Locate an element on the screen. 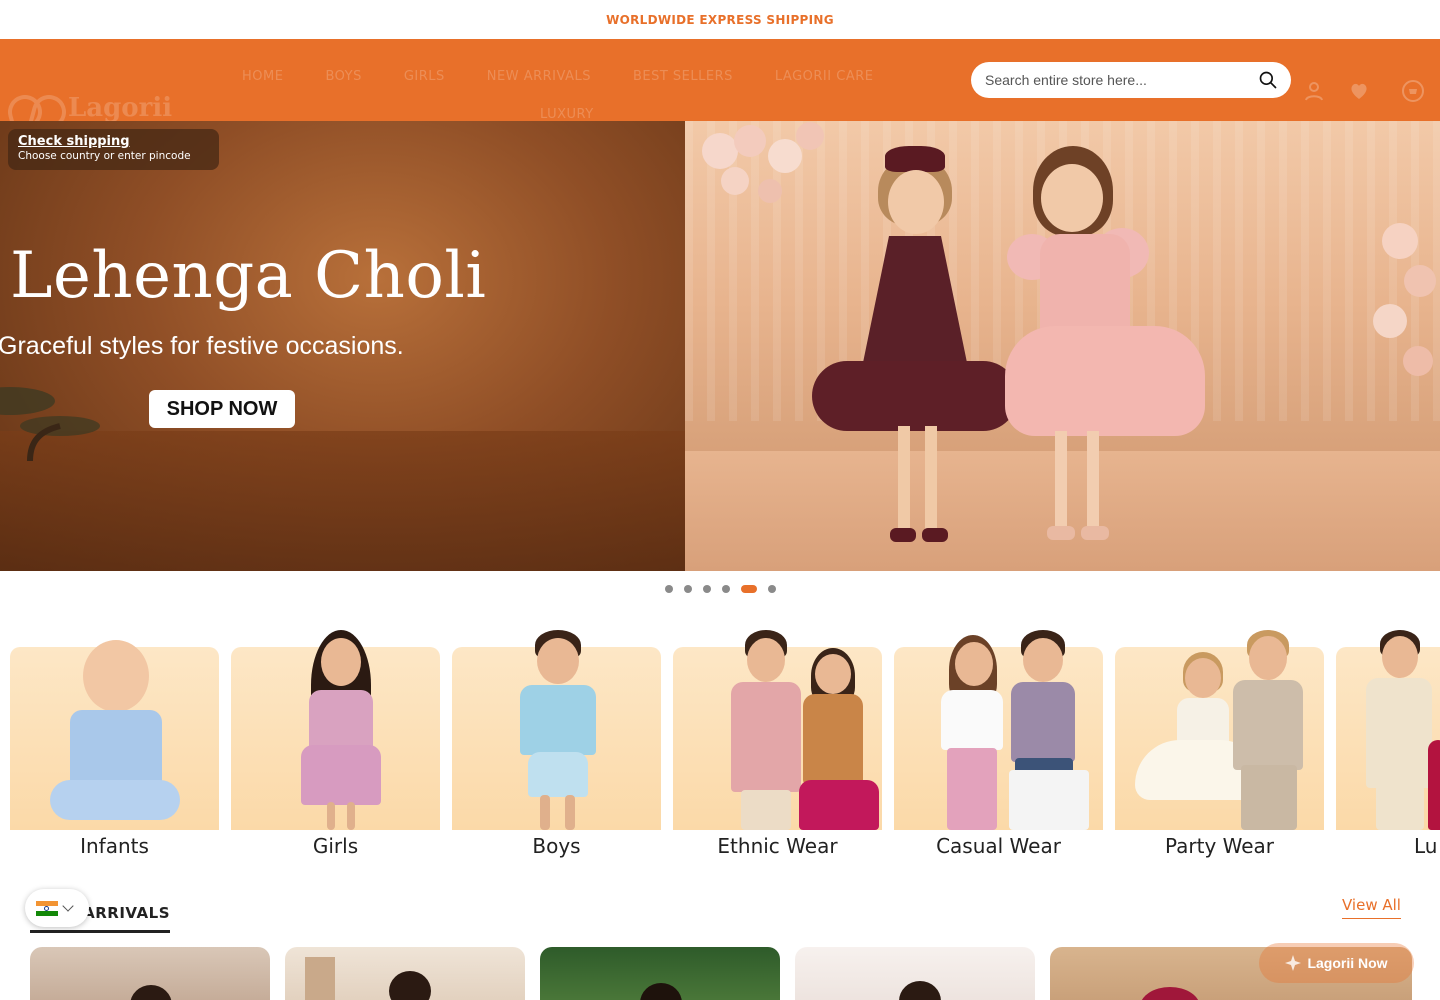  nav-item-luxury: LUXURY is located at coordinates (567, 114).